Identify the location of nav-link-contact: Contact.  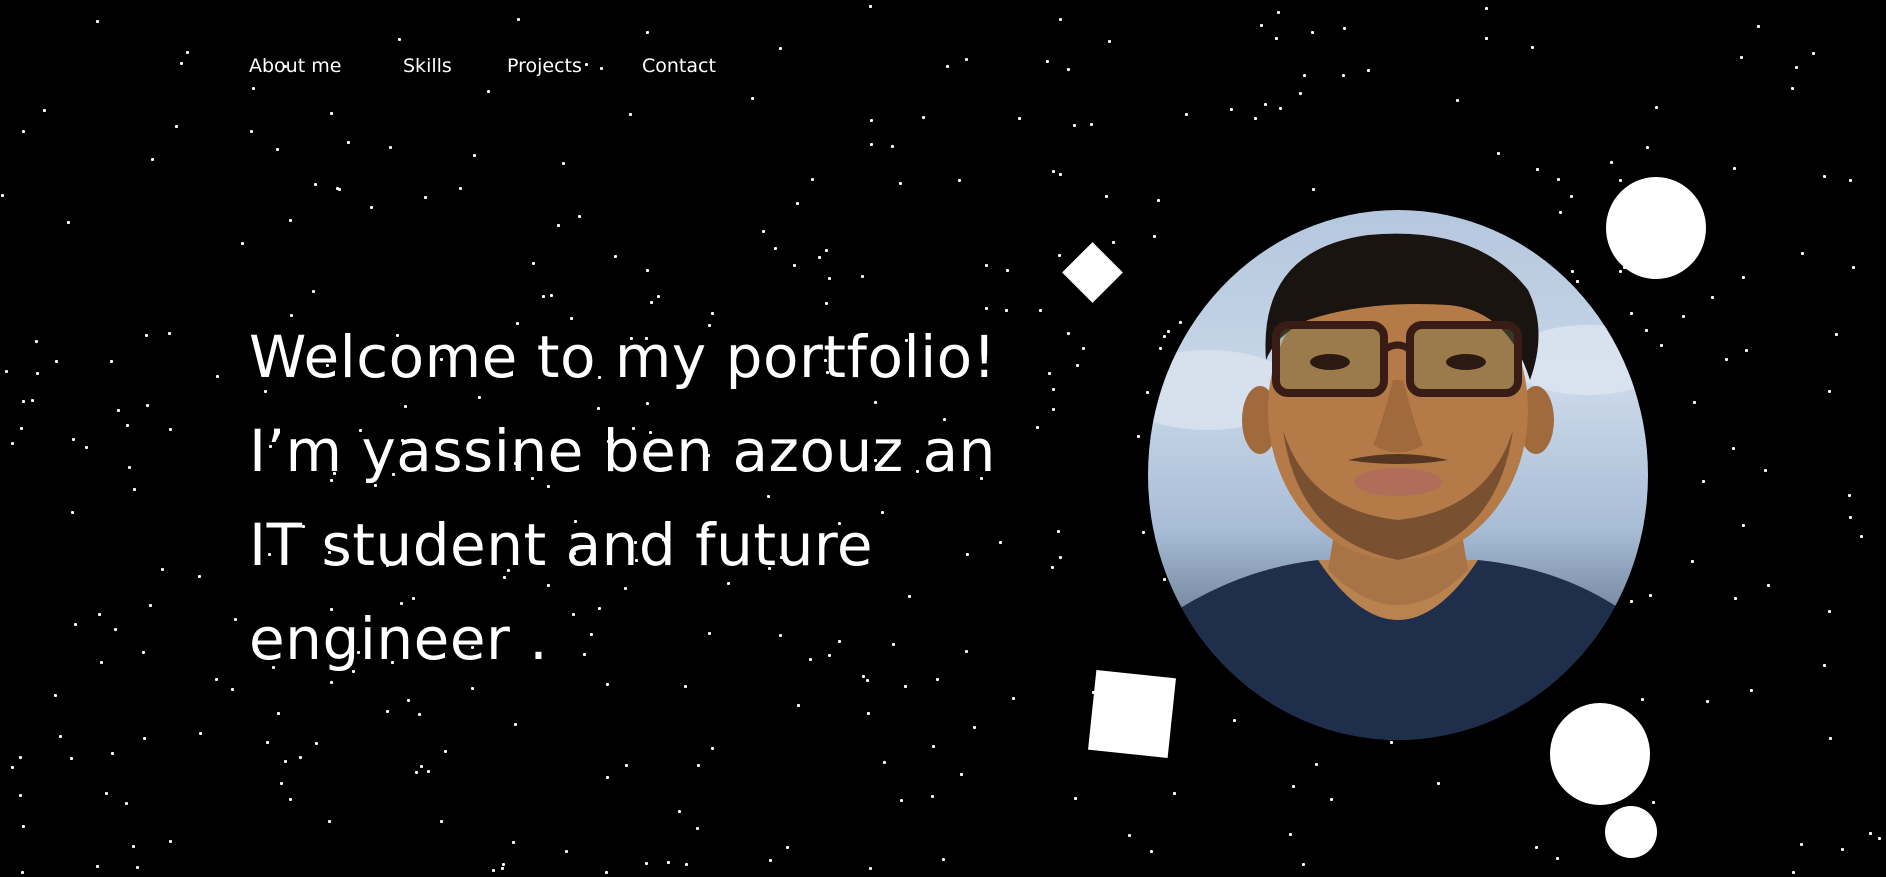
(679, 66).